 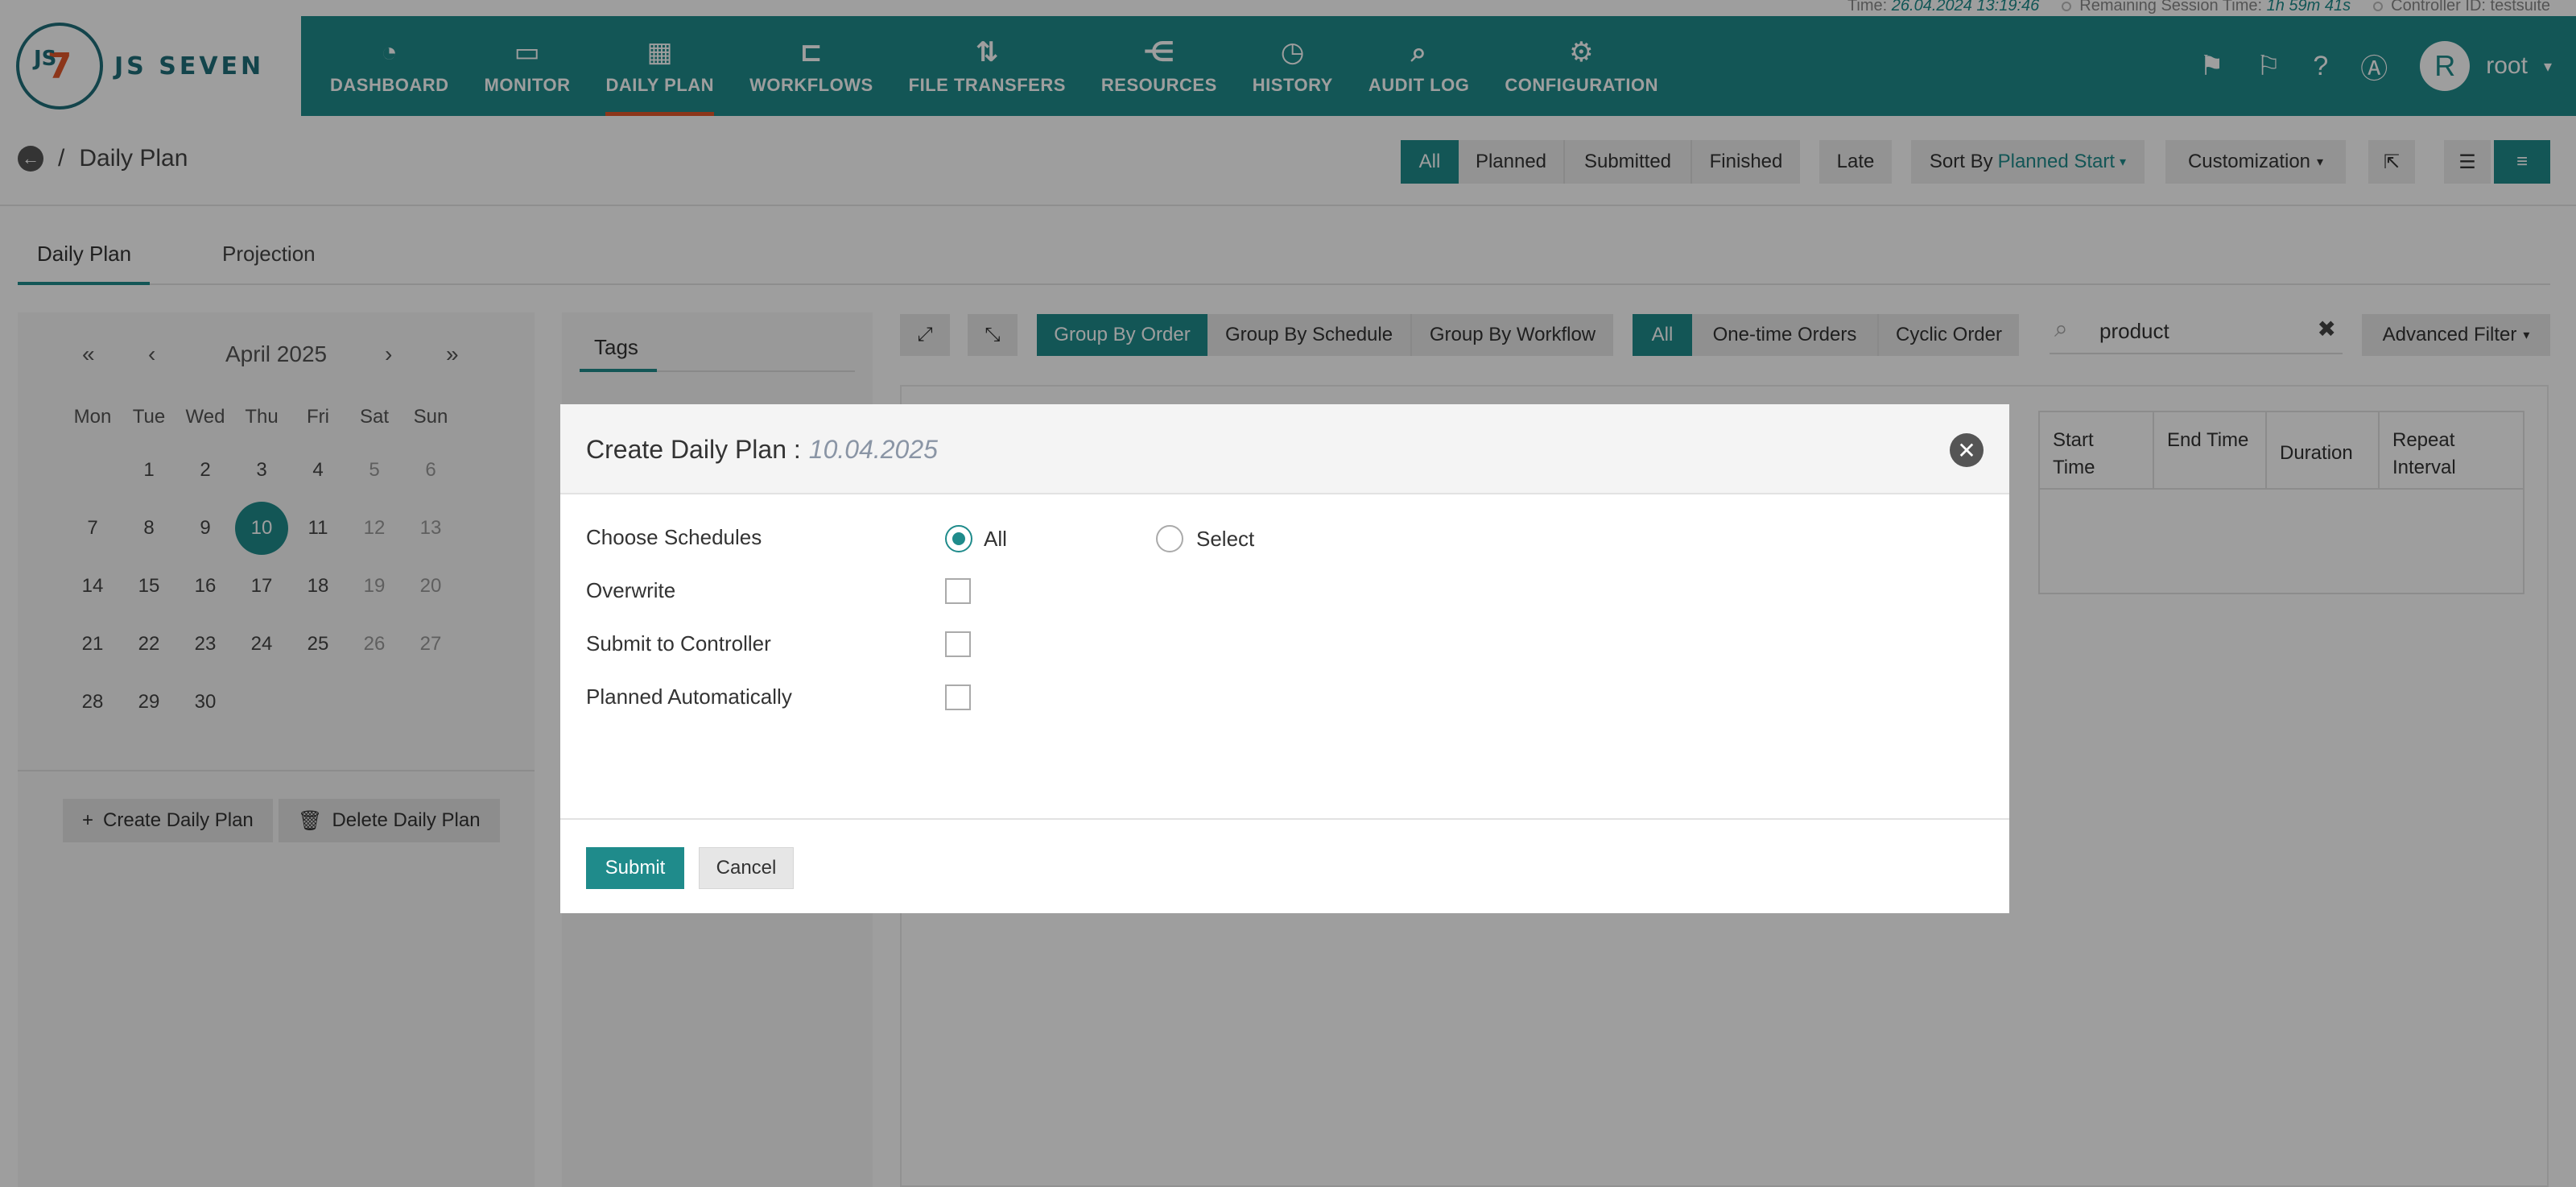 I want to click on radio-select, so click(x=1169, y=538).